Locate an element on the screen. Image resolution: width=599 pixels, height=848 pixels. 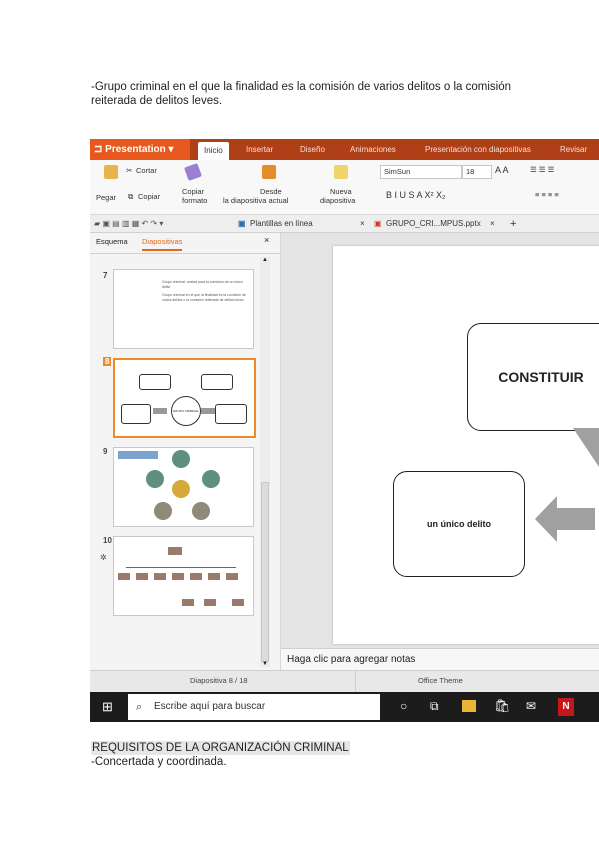
tab-slides: Diapositivas is located at coordinates (162, 244).